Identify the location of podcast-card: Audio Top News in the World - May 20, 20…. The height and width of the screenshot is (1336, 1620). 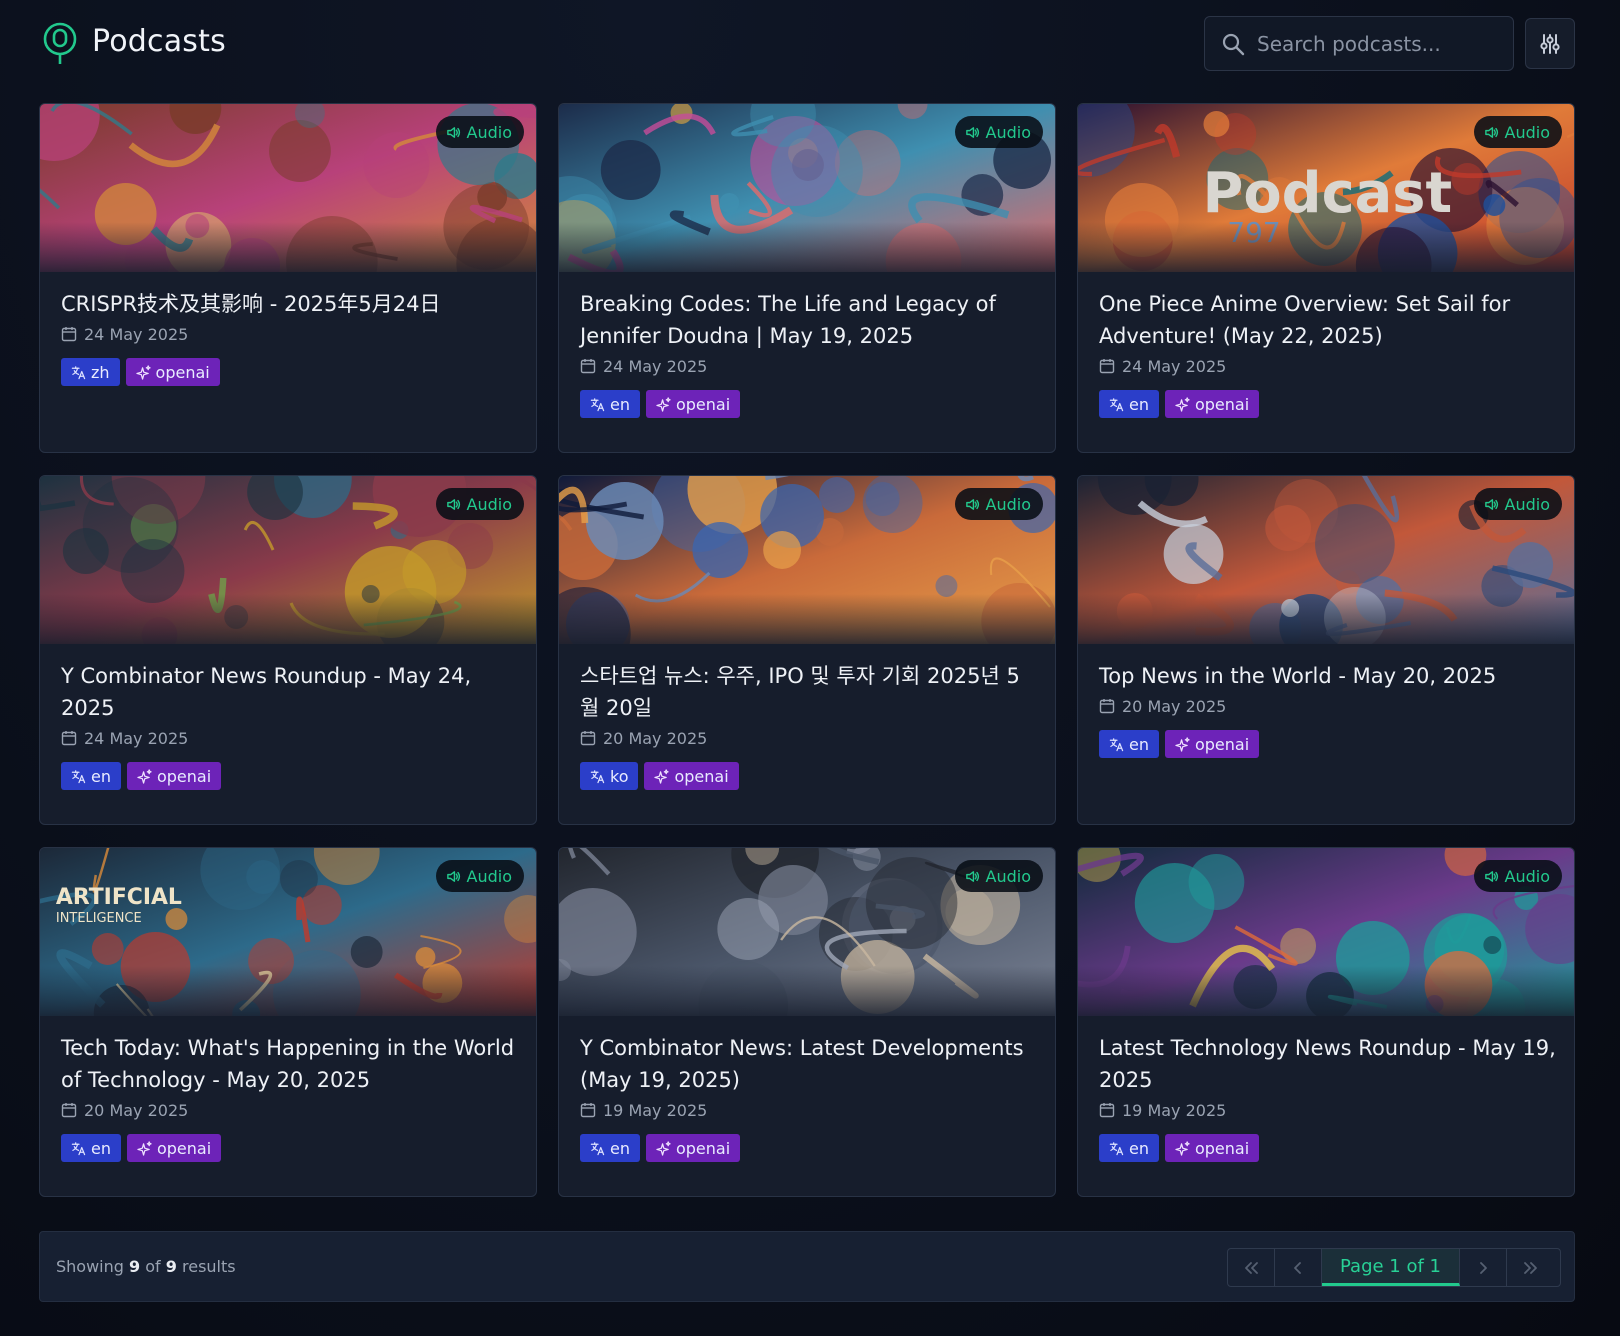
(1326, 650).